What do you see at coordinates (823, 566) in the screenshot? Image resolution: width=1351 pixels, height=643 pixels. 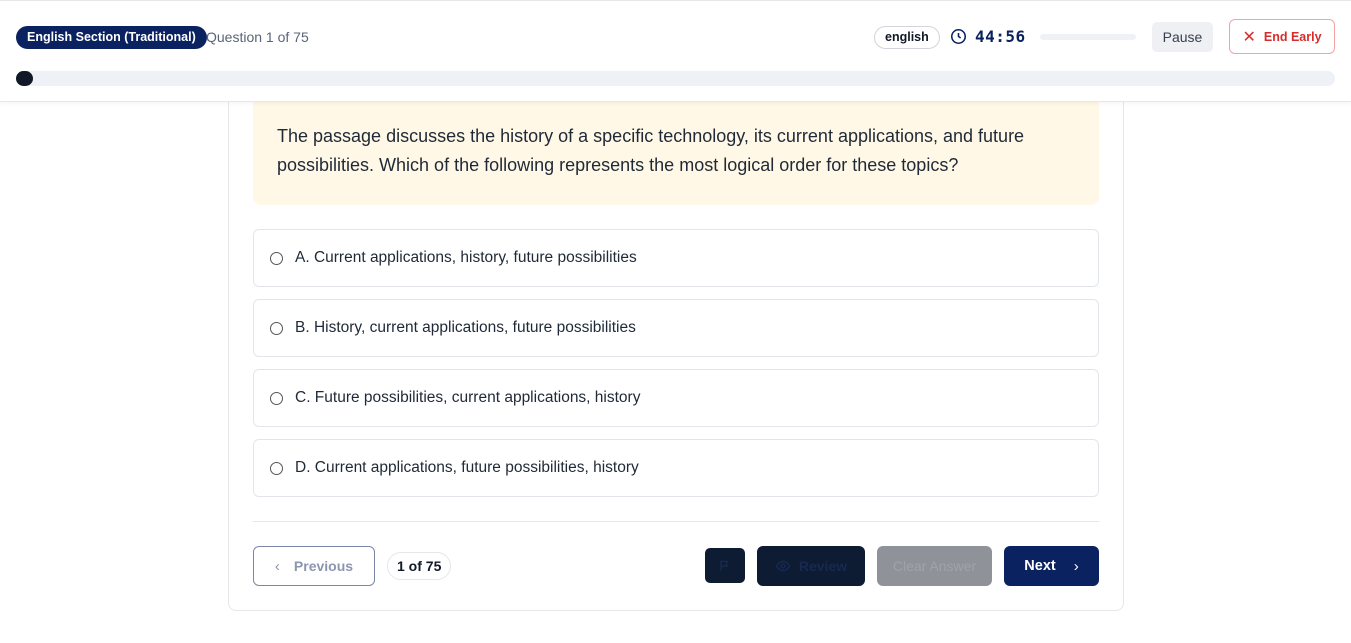 I see `review-label: Review` at bounding box center [823, 566].